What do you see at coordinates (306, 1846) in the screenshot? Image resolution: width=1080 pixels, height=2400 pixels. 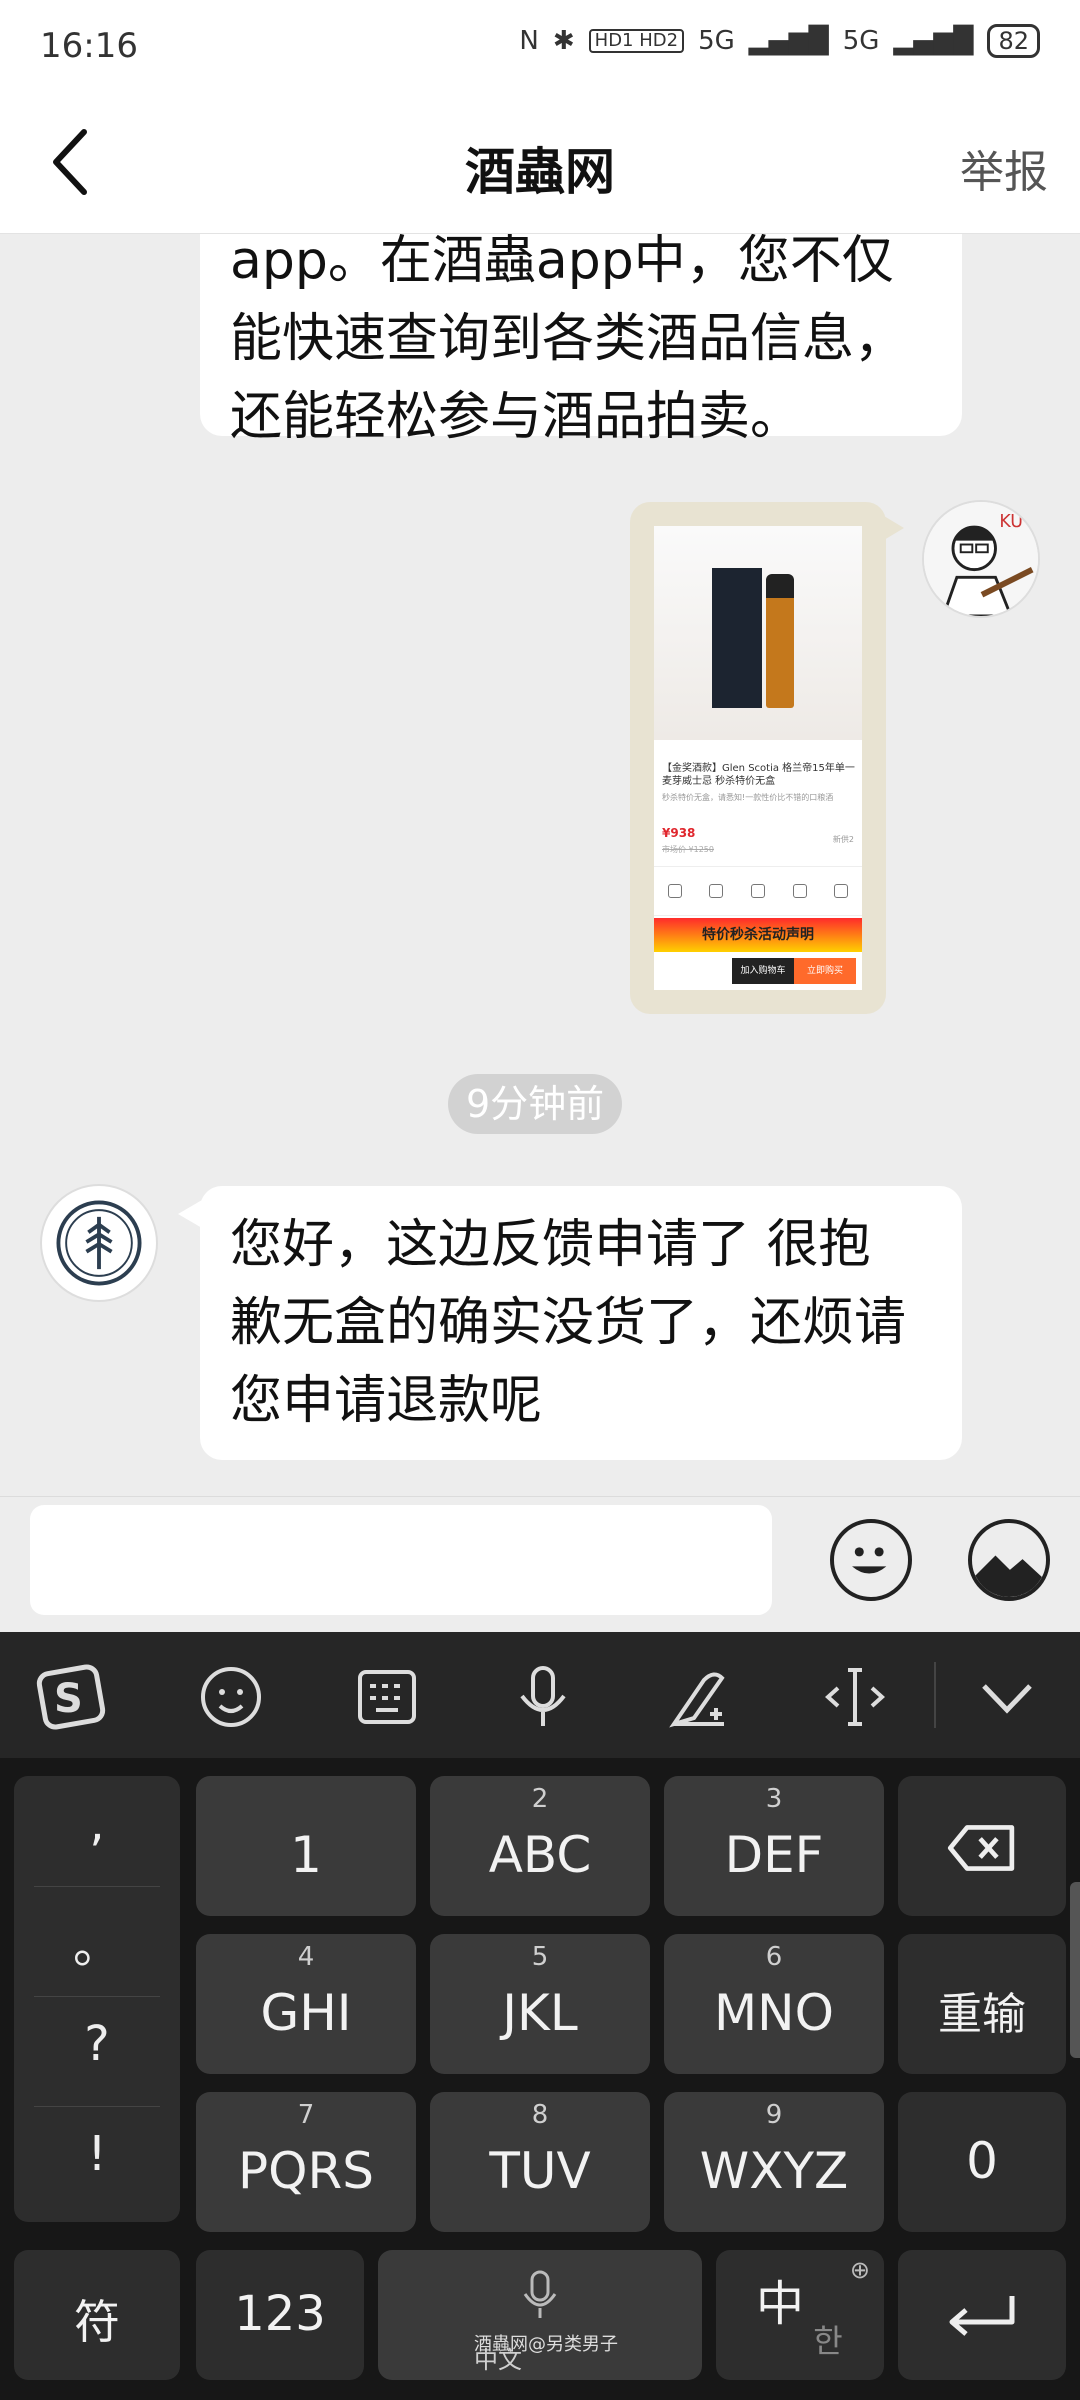 I see `key-1: 1` at bounding box center [306, 1846].